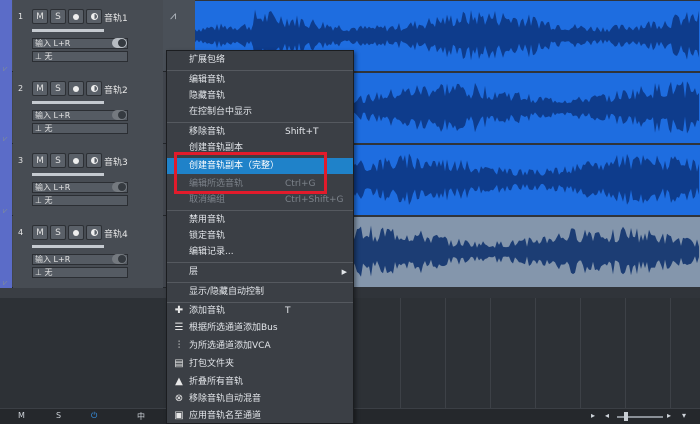 The width and height of the screenshot is (700, 424). Describe the element at coordinates (116, 161) in the screenshot. I see `track-name: 音轨3` at that location.